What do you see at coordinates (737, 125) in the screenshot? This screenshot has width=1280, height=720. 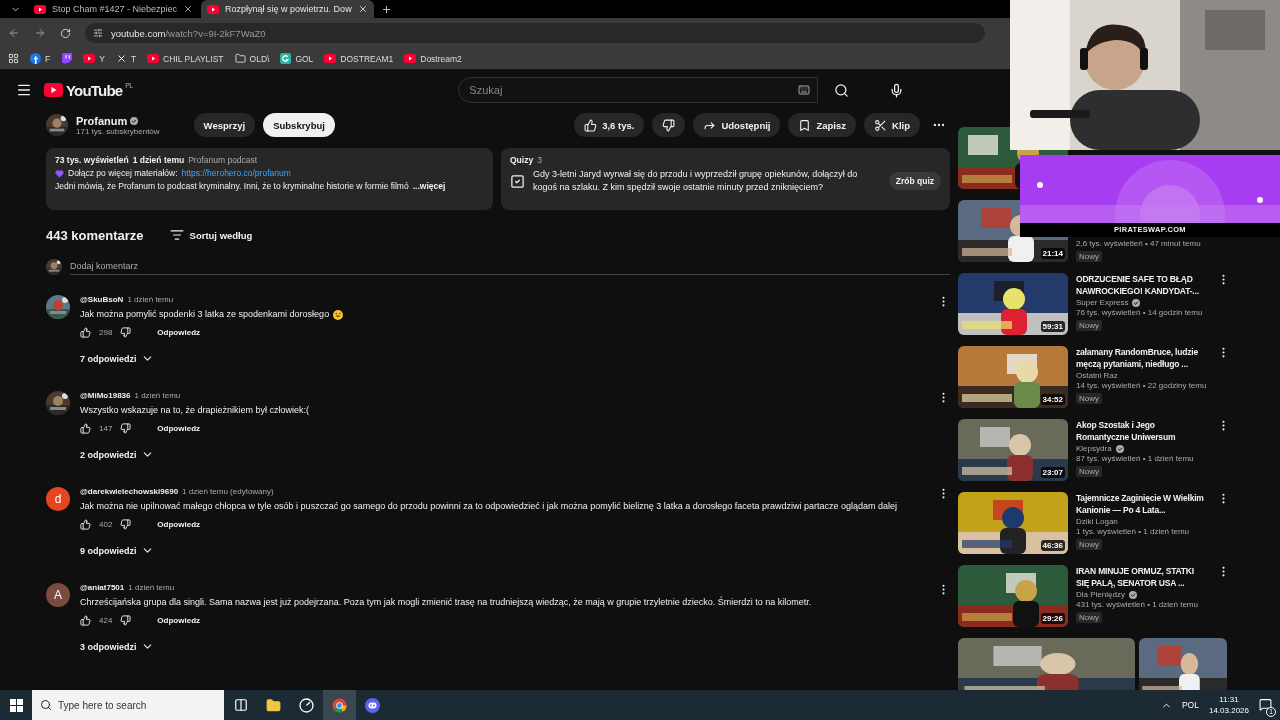 I see `share-button: Udostępnij` at bounding box center [737, 125].